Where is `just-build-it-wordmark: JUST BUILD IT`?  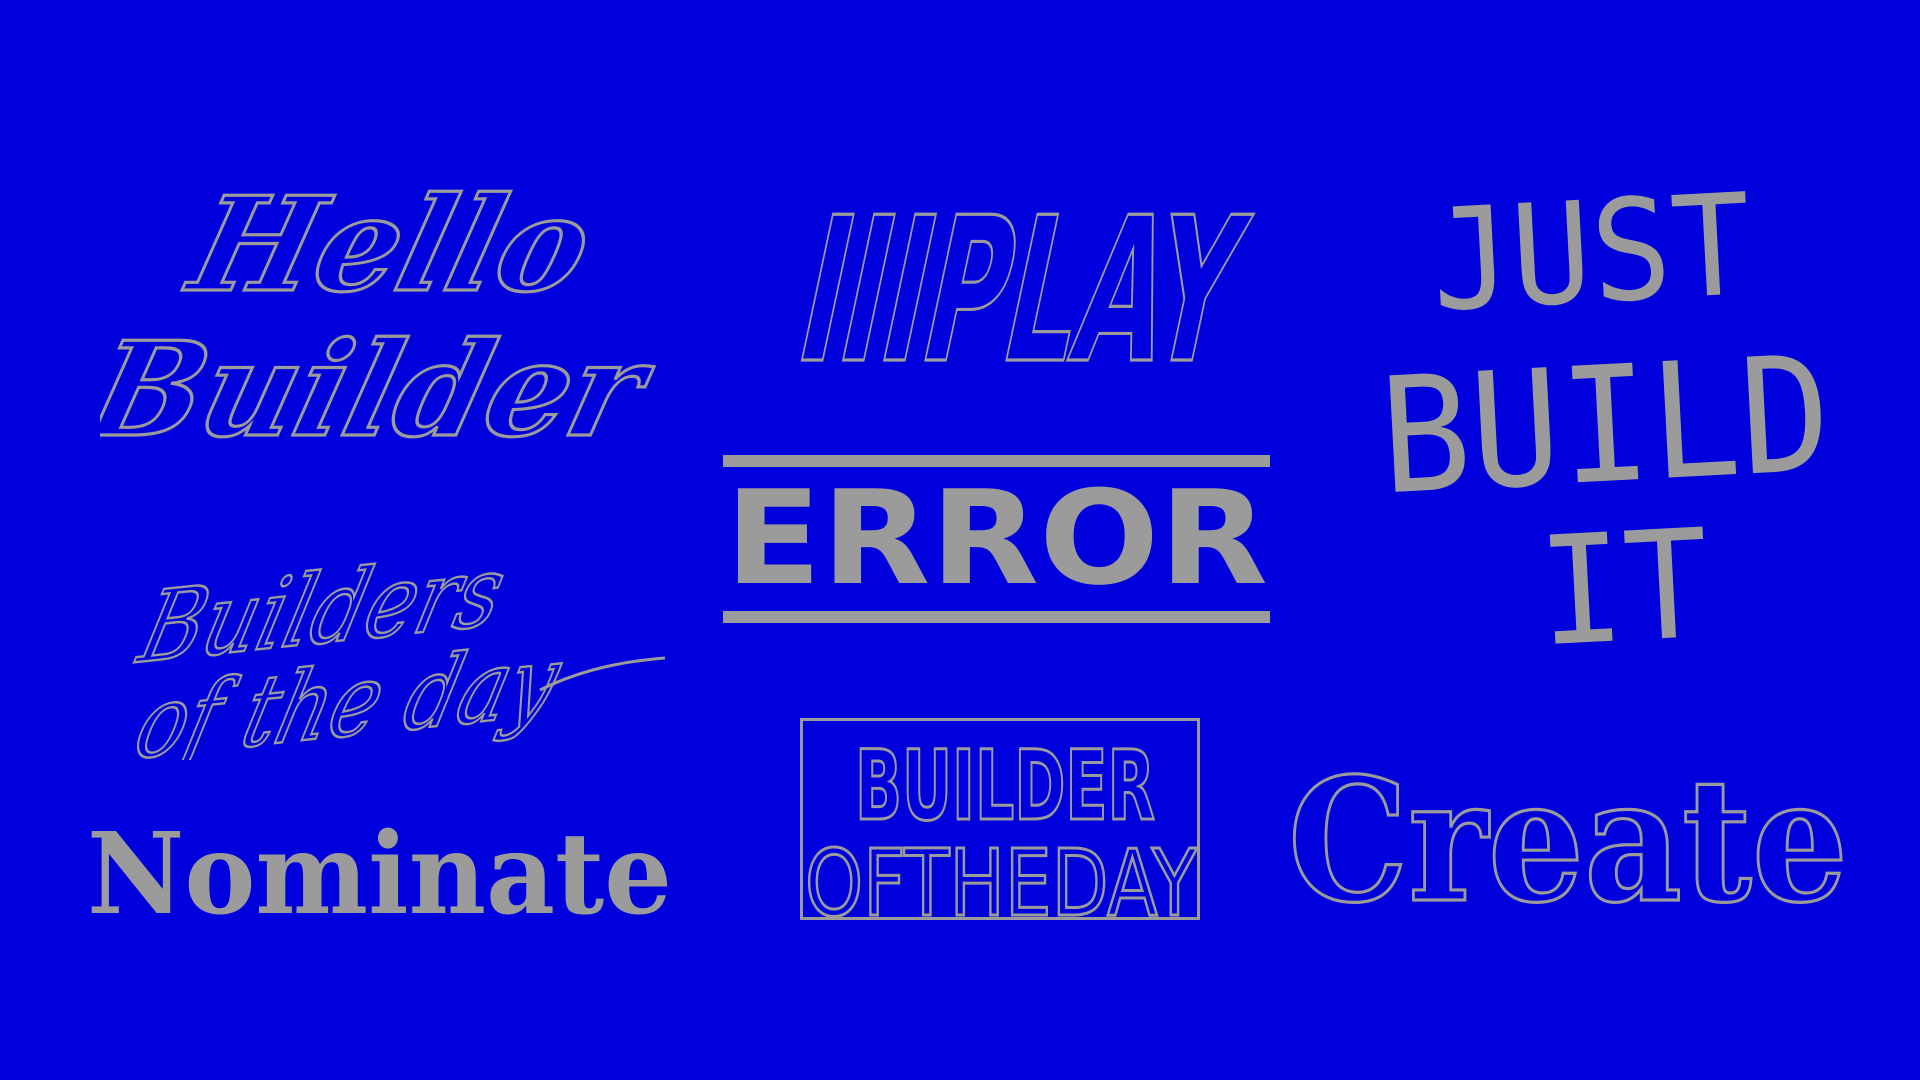 just-build-it-wordmark: JUST BUILD IT is located at coordinates (1605, 420).